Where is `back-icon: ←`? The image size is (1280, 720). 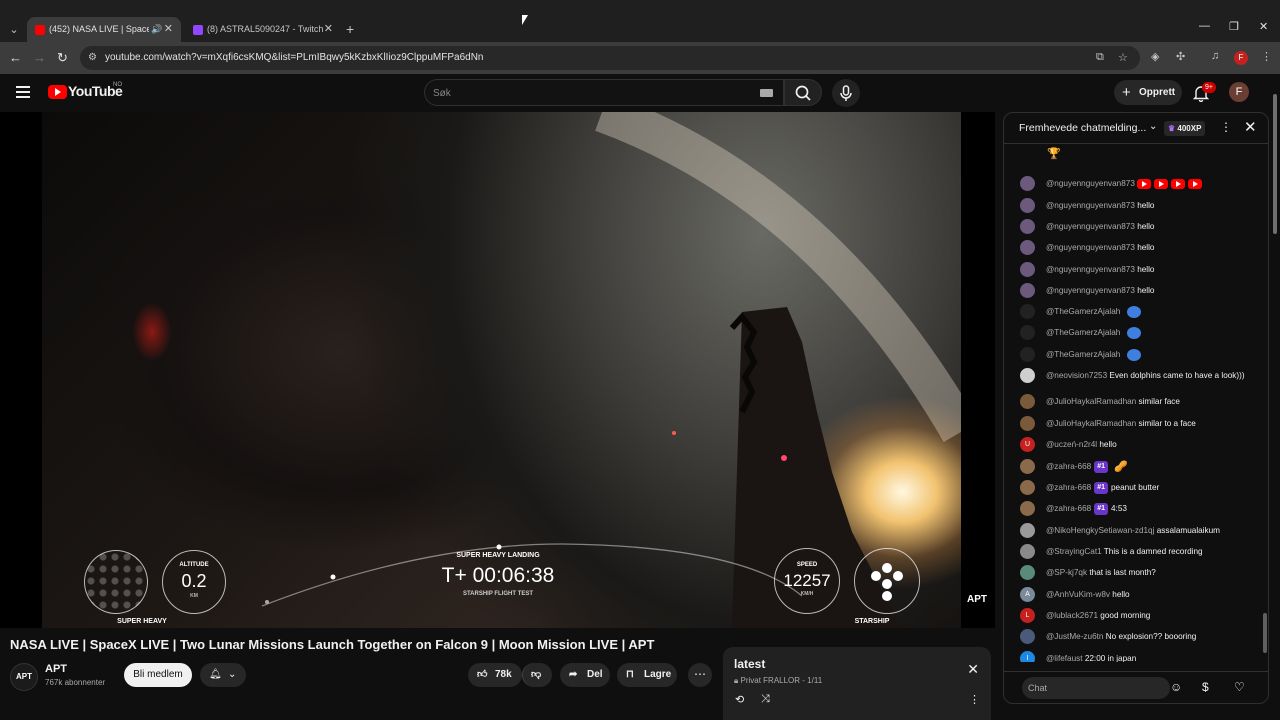
back-icon: ← is located at coordinates (15, 57).